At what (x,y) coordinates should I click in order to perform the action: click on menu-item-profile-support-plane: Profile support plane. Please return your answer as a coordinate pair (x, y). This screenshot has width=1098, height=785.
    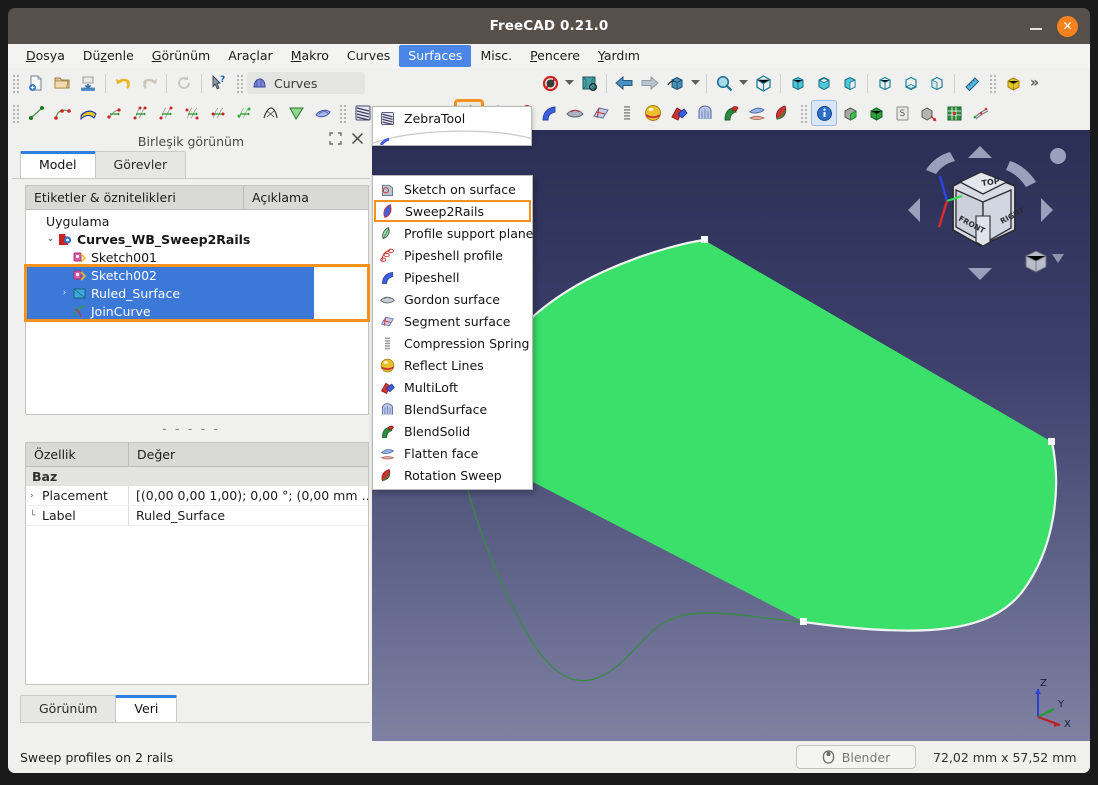
    Looking at the image, I should click on (453, 233).